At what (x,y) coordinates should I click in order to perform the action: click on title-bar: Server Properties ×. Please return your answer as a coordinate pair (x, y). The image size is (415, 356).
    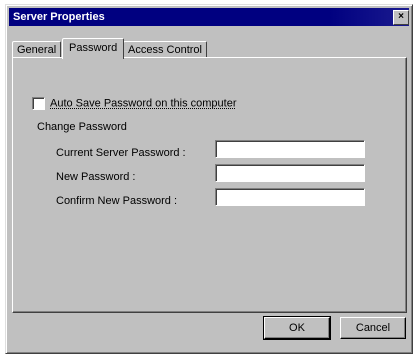
    Looking at the image, I should click on (209, 17).